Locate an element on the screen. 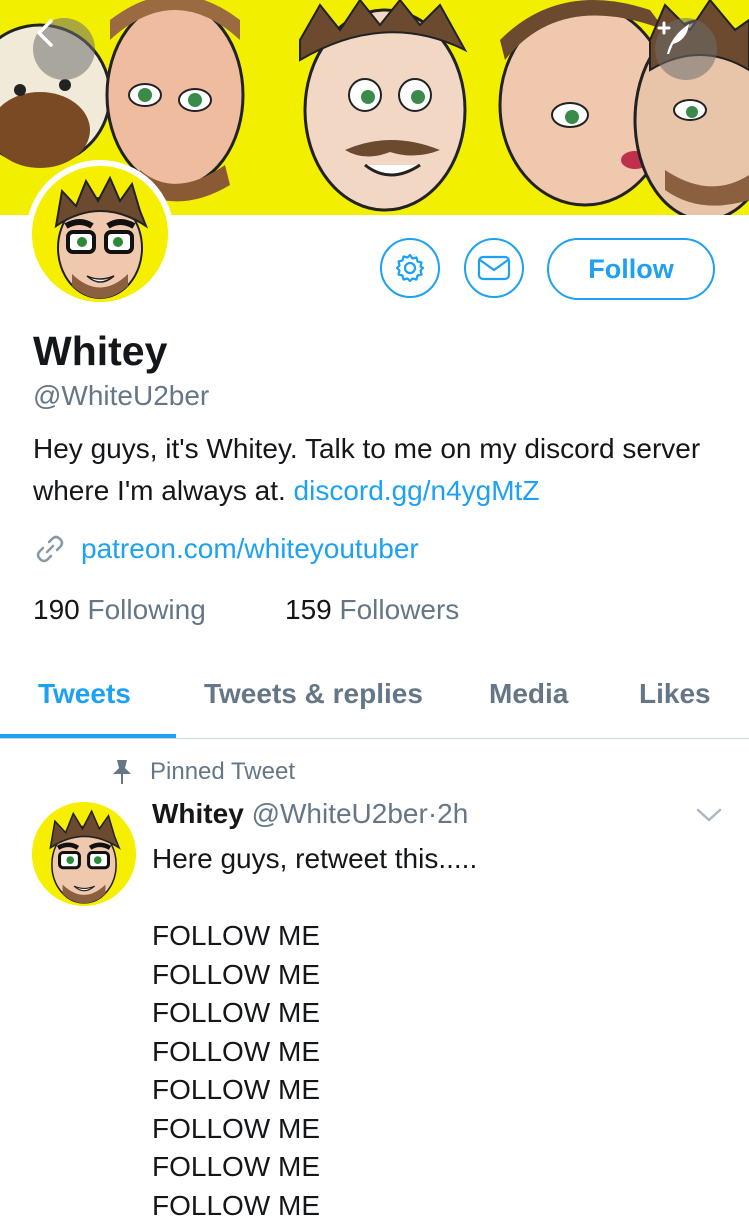 Image resolution: width=749 pixels, height=1225 pixels. active-tab-indicator is located at coordinates (88, 736).